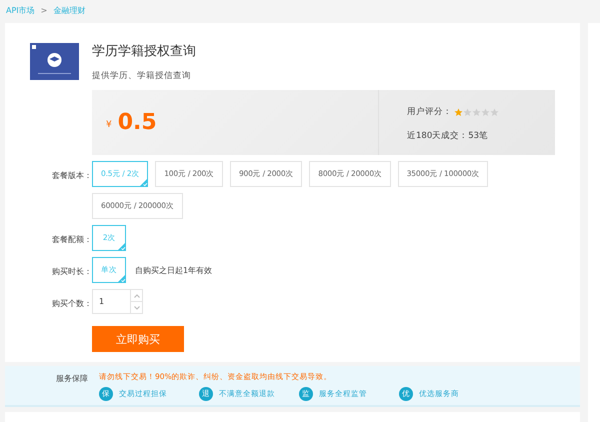 Image resolution: width=600 pixels, height=422 pixels. I want to click on option-label: 套餐配额：, so click(71, 240).